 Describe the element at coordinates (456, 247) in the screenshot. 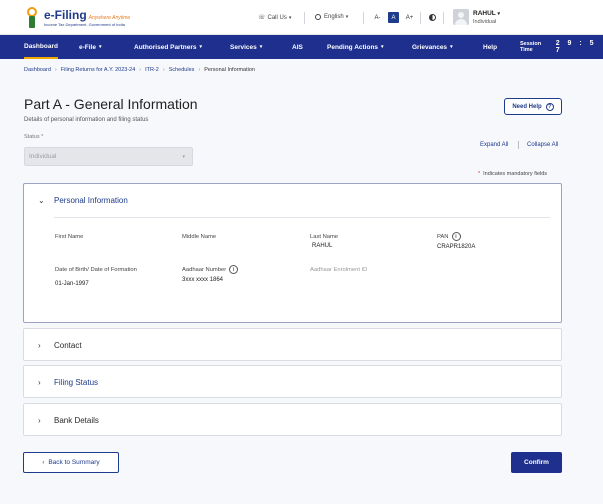

I see `pan-value: CRAPR1820A` at that location.